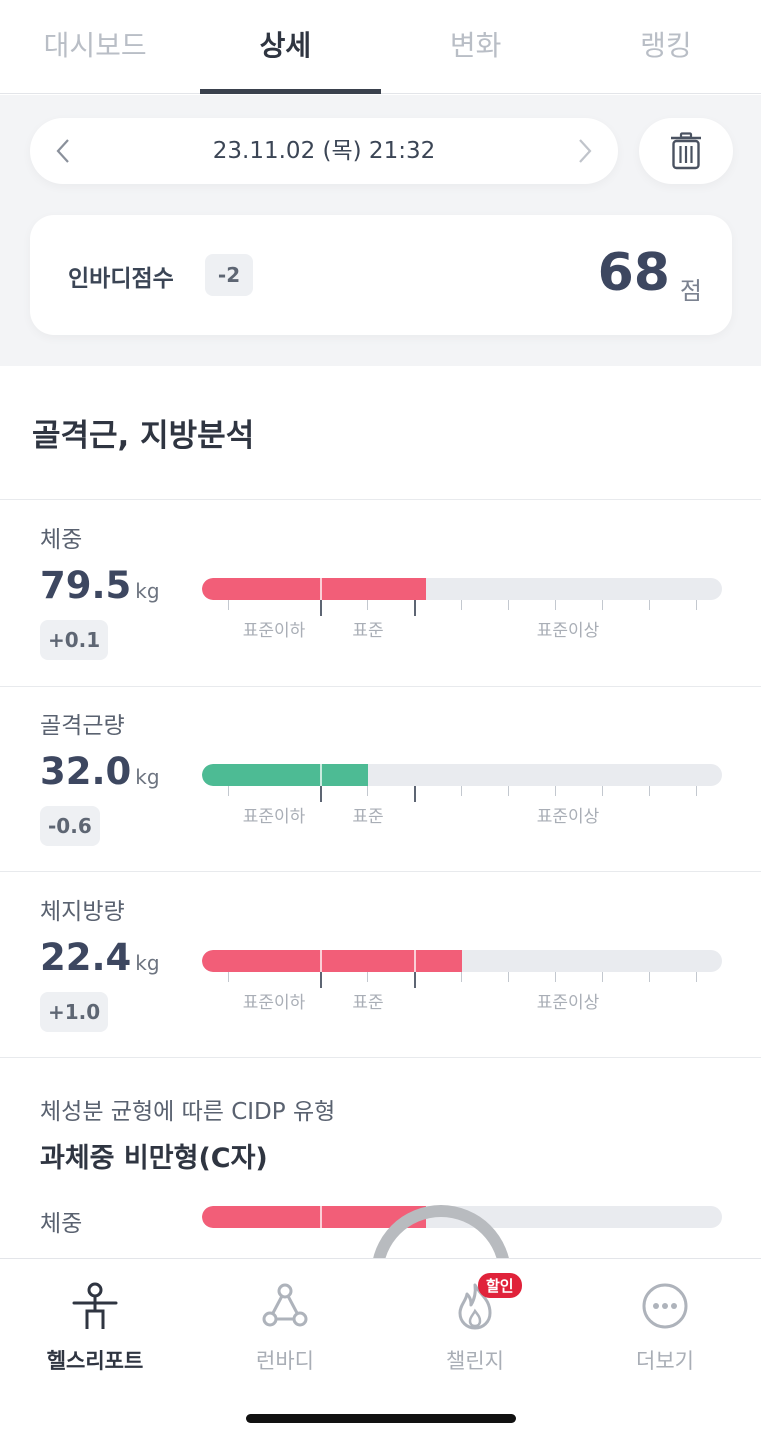 The image size is (761, 1440). What do you see at coordinates (100, 957) in the screenshot?
I see `metric-value: 22.4 kg` at bounding box center [100, 957].